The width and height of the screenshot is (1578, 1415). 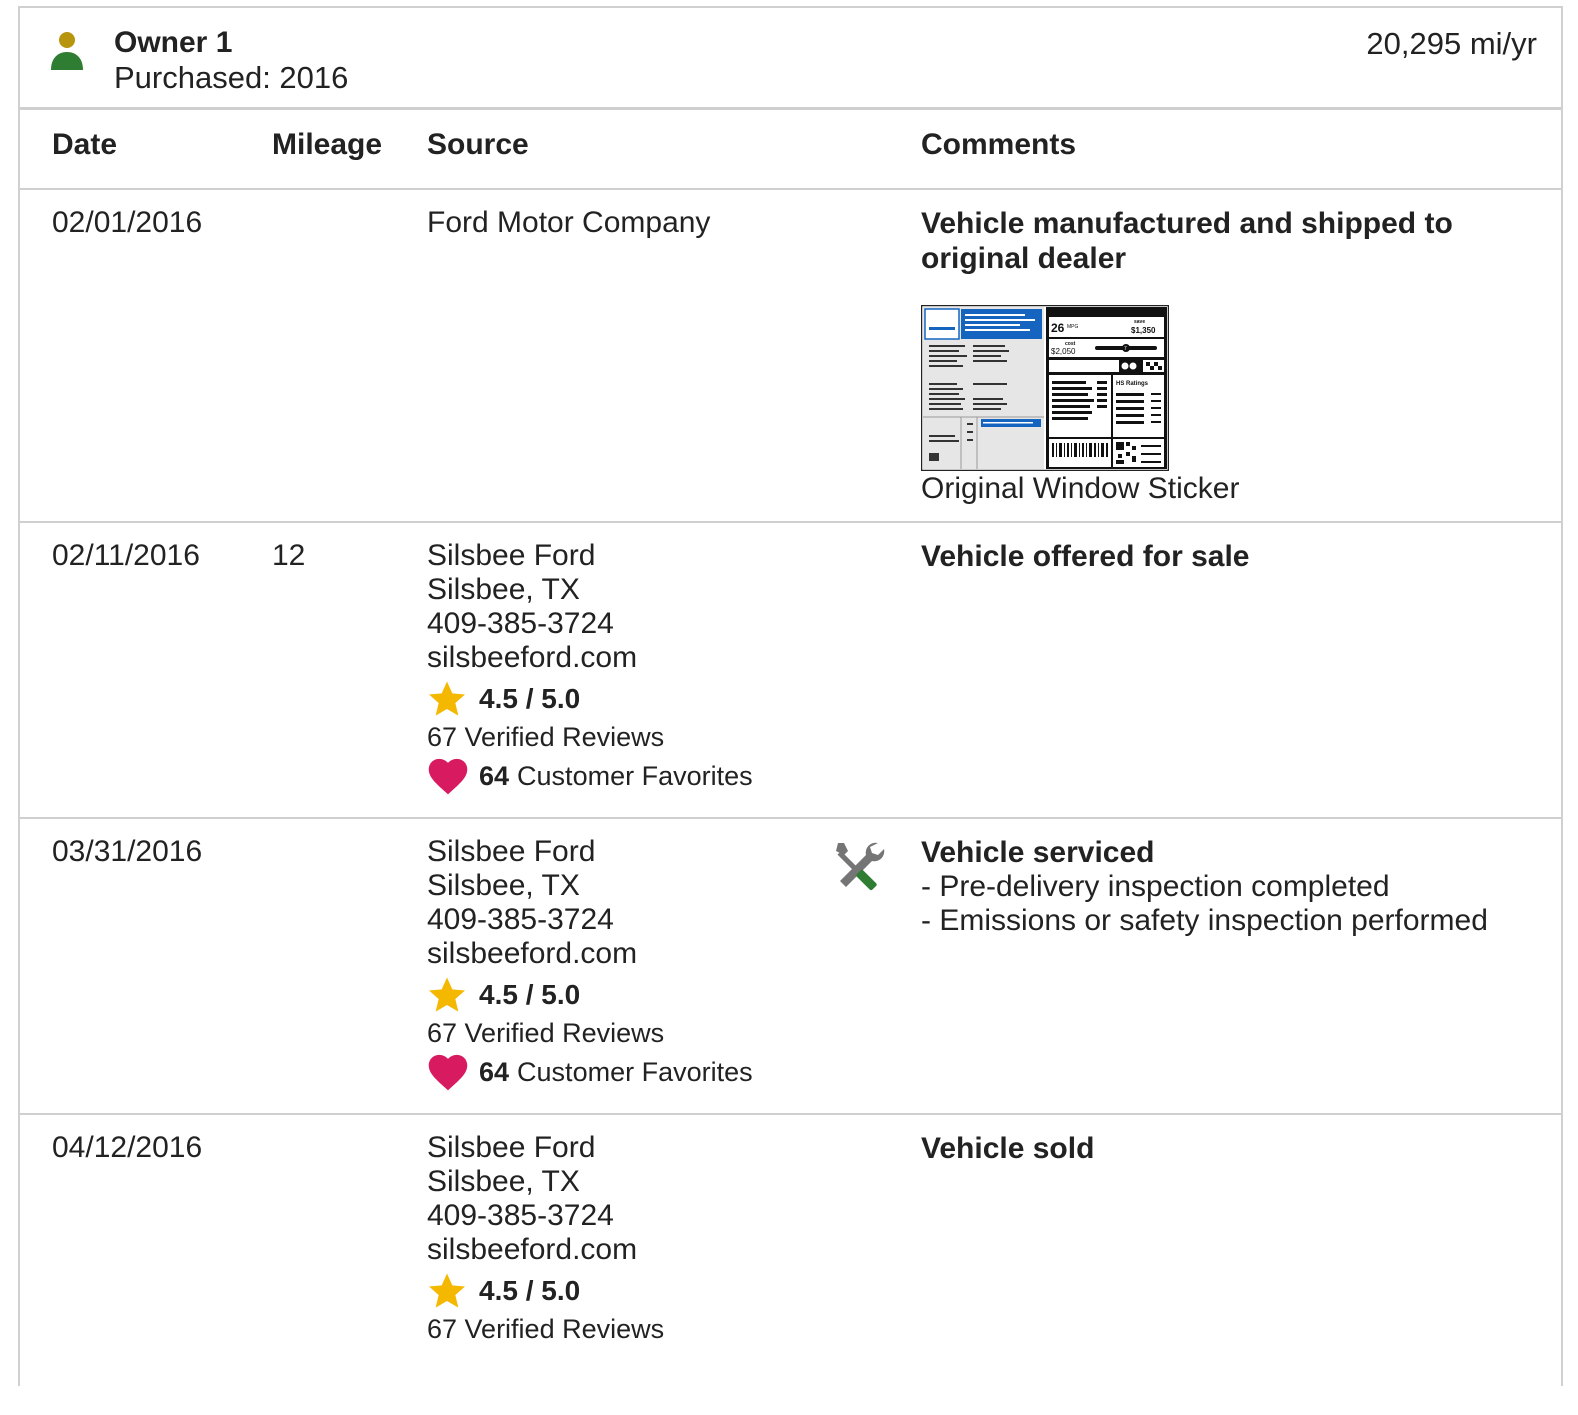 What do you see at coordinates (1058, 328) in the screenshot?
I see `sticker-mpg: 26` at bounding box center [1058, 328].